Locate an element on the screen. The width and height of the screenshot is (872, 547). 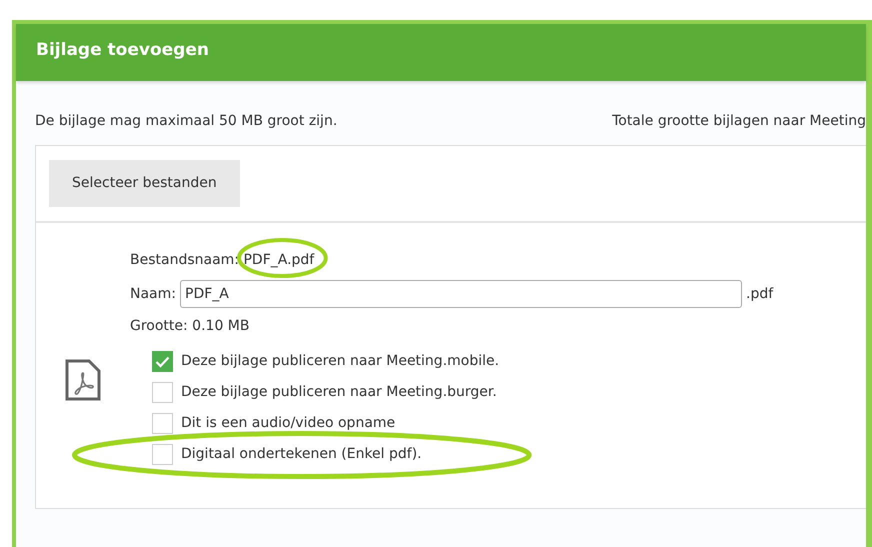
max-size-text: De bijlage mag maximaal 50 MB groot zijn. is located at coordinates (186, 121).